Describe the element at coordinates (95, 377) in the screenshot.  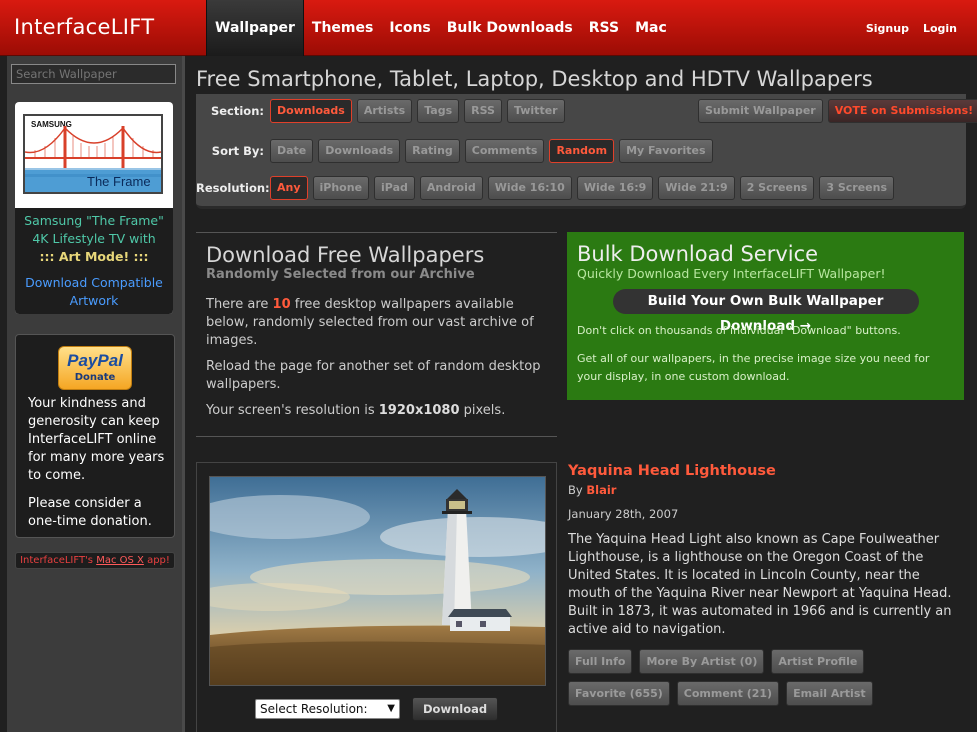
I see `donate-label: Donate` at that location.